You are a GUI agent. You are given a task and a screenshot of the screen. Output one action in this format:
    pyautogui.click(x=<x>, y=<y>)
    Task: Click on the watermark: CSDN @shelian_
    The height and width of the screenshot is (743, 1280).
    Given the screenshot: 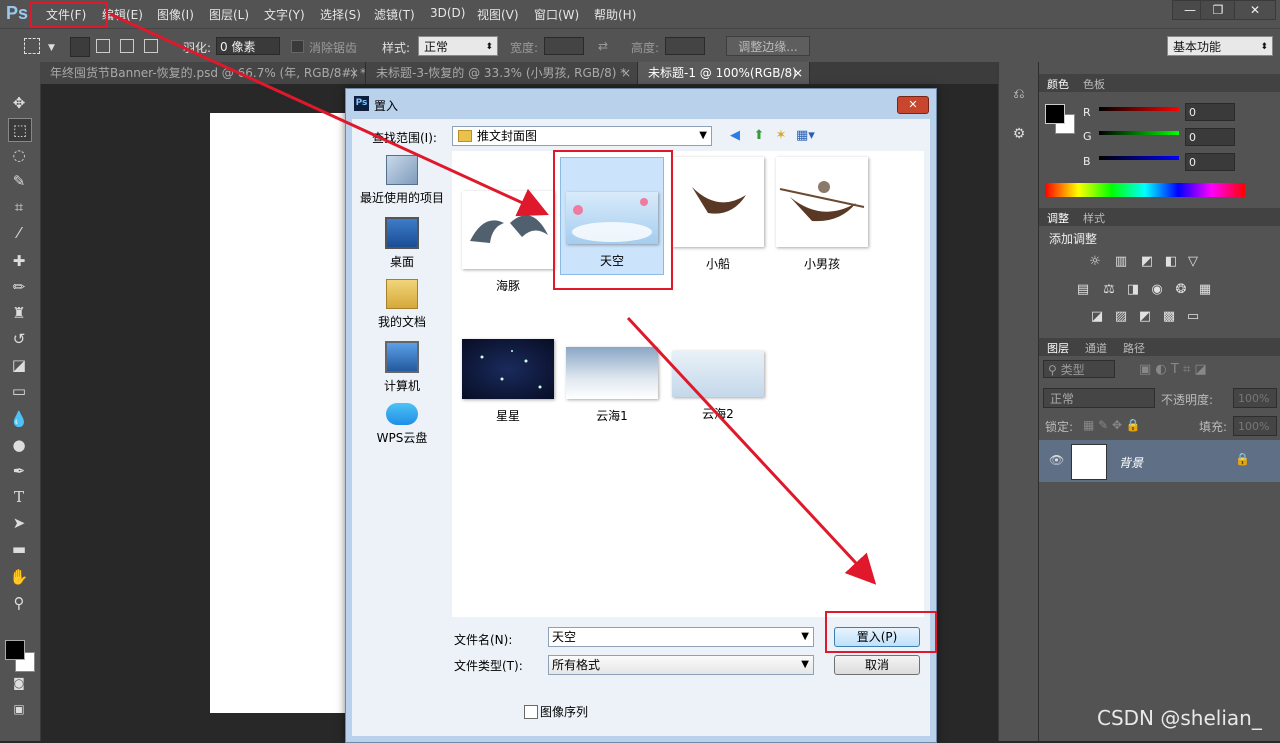 What is the action you would take?
    pyautogui.click(x=1179, y=718)
    